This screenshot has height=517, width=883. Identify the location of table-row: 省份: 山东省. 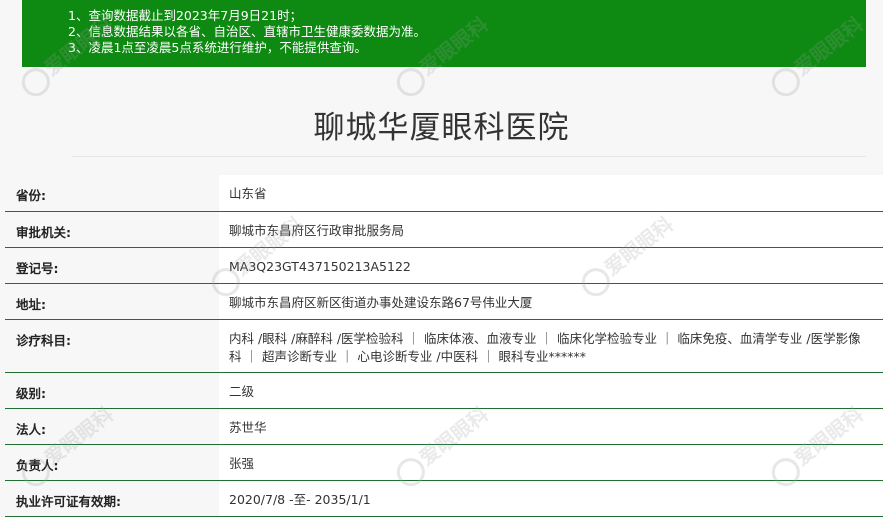
(444, 193).